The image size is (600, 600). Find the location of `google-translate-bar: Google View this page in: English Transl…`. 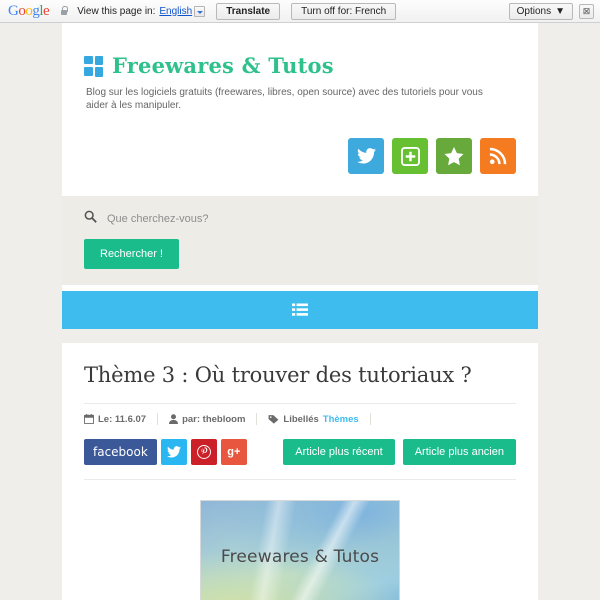

google-translate-bar: Google View this page in: English Transl… is located at coordinates (300, 11).